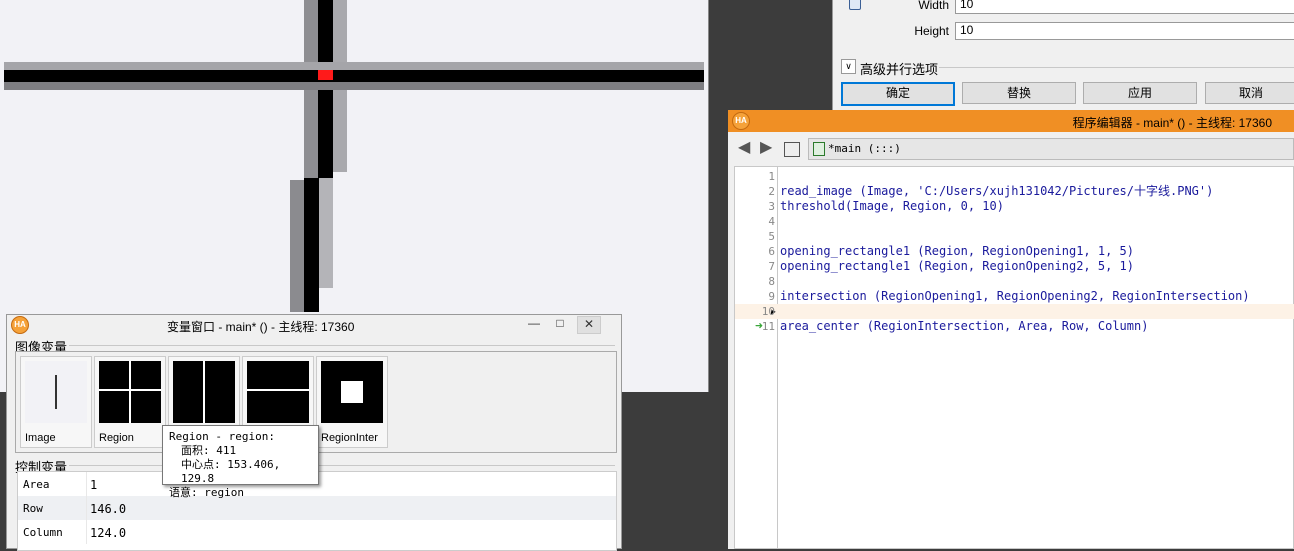 This screenshot has width=1294, height=551. I want to click on parameter-dialog: Width 10 Height 10 ∨ 高级并行选项 确定 替换 应用 取消, so click(1063, 55).